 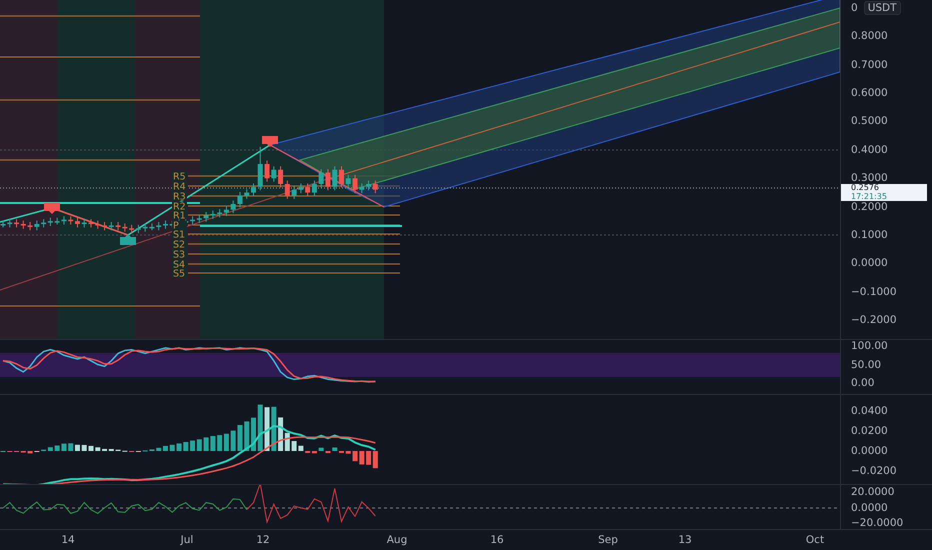 What do you see at coordinates (869, 121) in the screenshot?
I see `axis-label: 0.5000` at bounding box center [869, 121].